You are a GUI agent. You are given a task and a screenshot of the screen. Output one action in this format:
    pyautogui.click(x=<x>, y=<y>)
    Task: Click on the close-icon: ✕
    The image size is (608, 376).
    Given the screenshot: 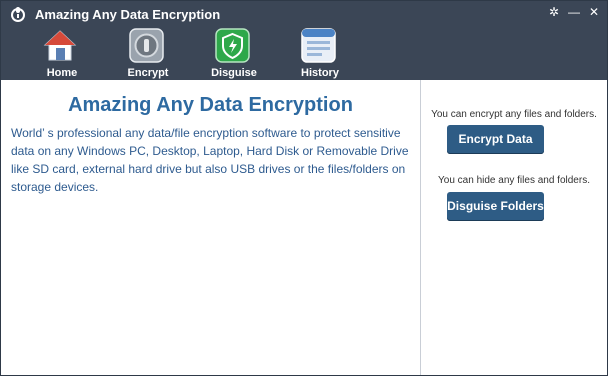 What is the action you would take?
    pyautogui.click(x=594, y=12)
    